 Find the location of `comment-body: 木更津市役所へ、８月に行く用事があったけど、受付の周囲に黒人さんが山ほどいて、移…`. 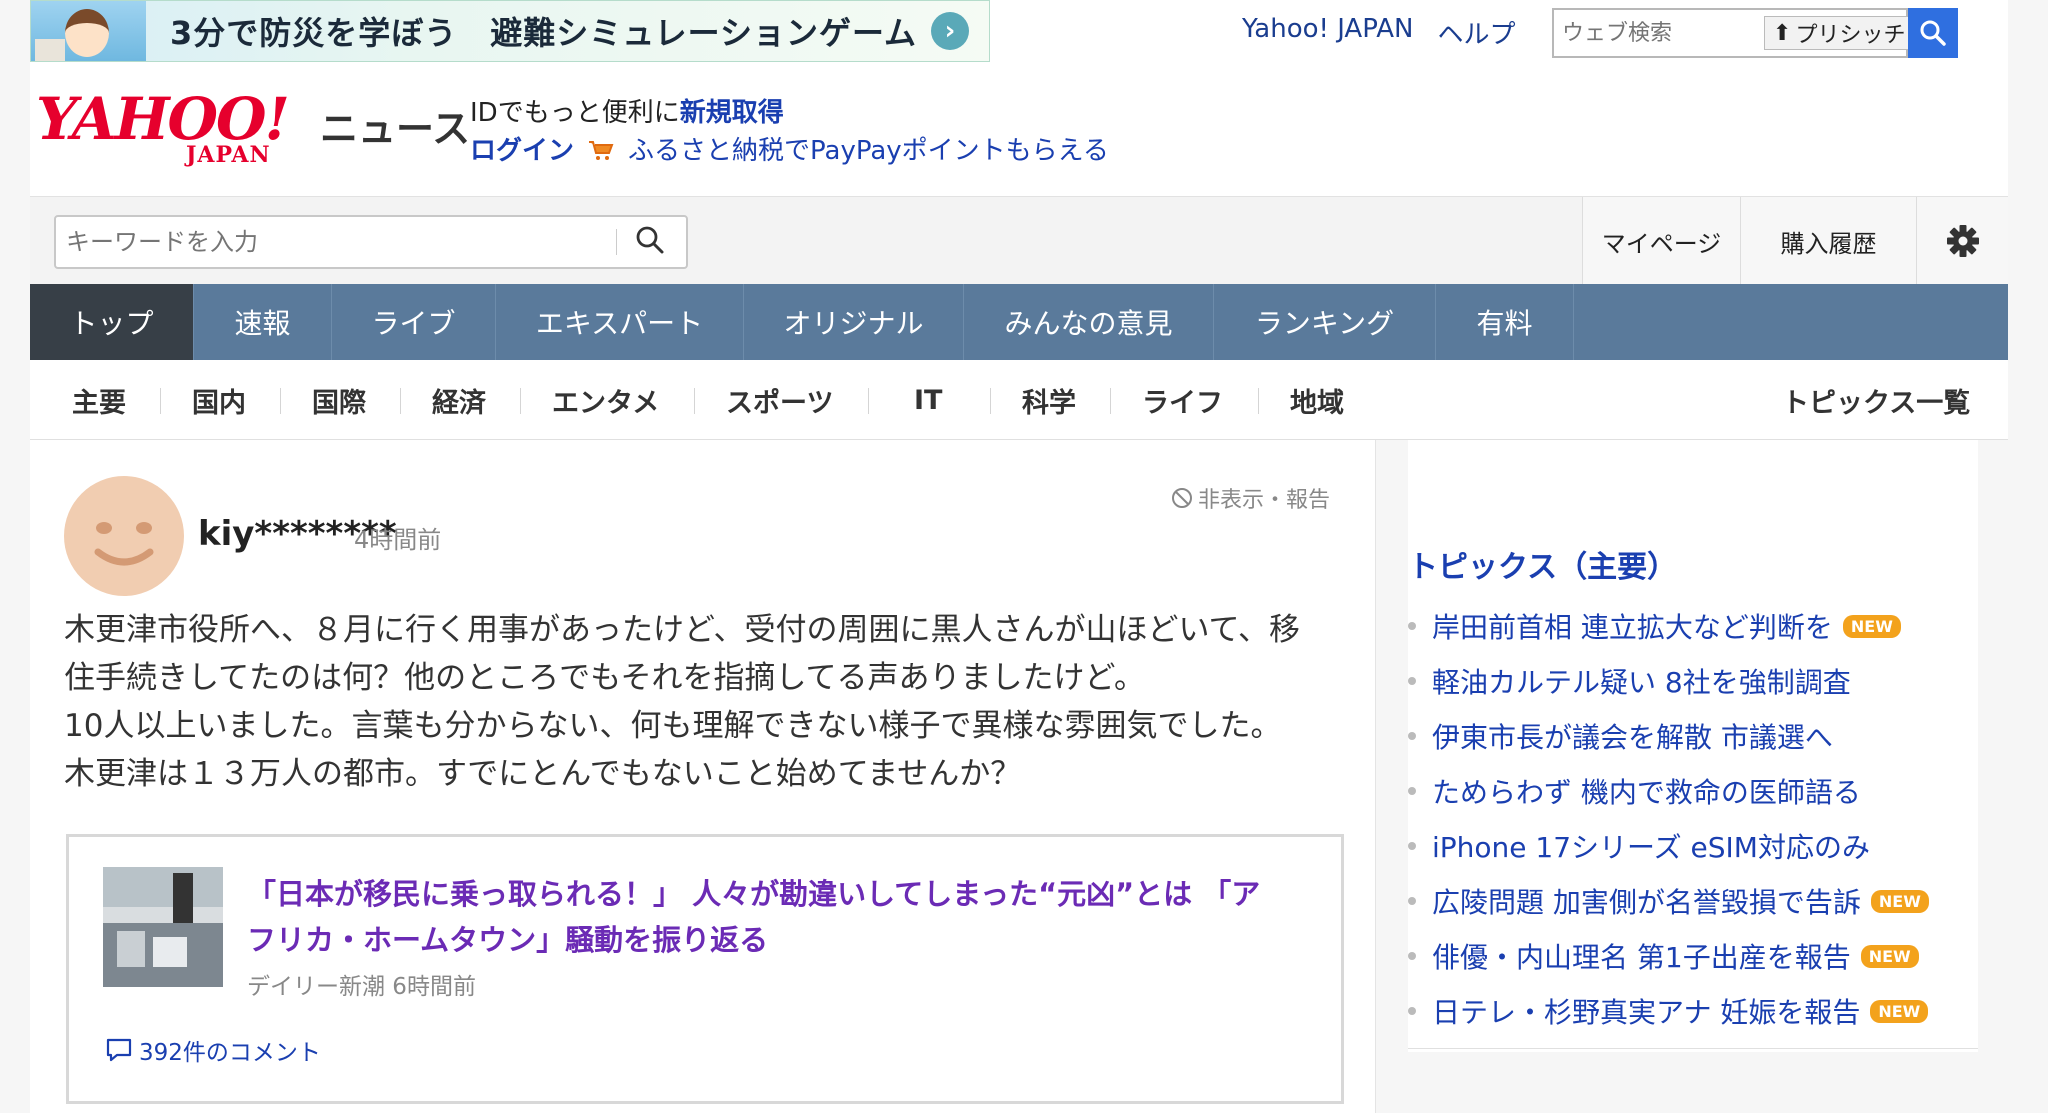

comment-body: 木更津市役所へ、８月に行く用事があったけど、受付の周囲に黒人さんが山ほどいて、移… is located at coordinates (709, 702).